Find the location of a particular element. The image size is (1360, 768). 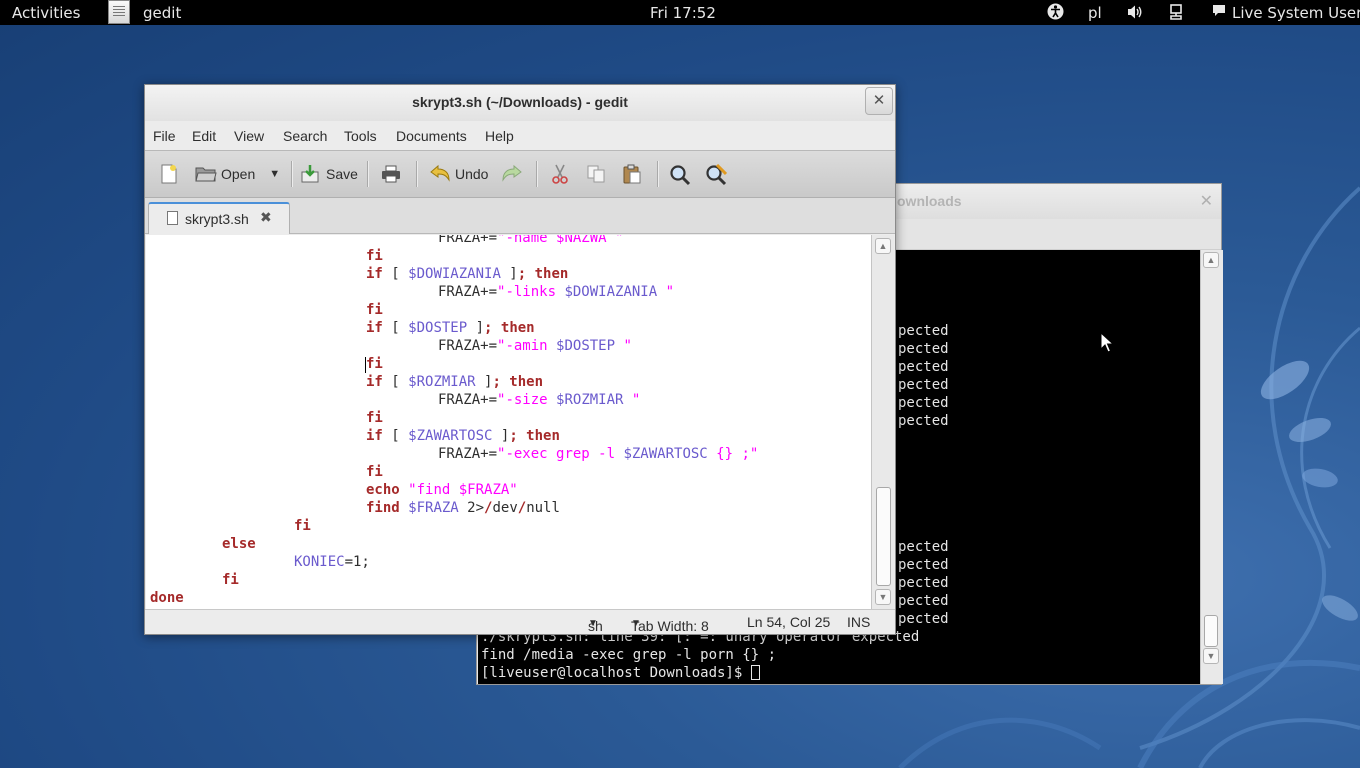

insert-mode: INS is located at coordinates (859, 622).